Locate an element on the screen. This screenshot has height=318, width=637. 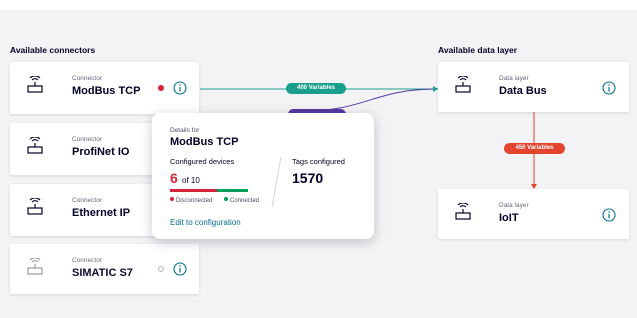
legend-connected-label: Connected is located at coordinates (245, 201).